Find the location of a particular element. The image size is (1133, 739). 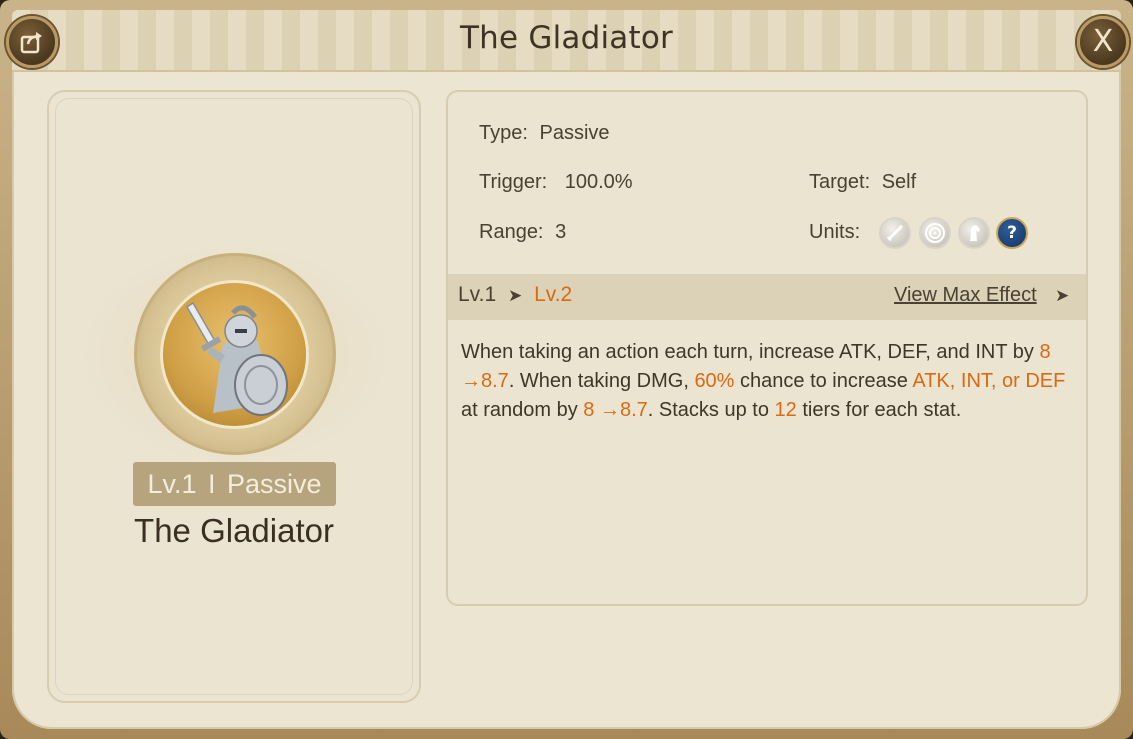

share-button is located at coordinates (32, 42).